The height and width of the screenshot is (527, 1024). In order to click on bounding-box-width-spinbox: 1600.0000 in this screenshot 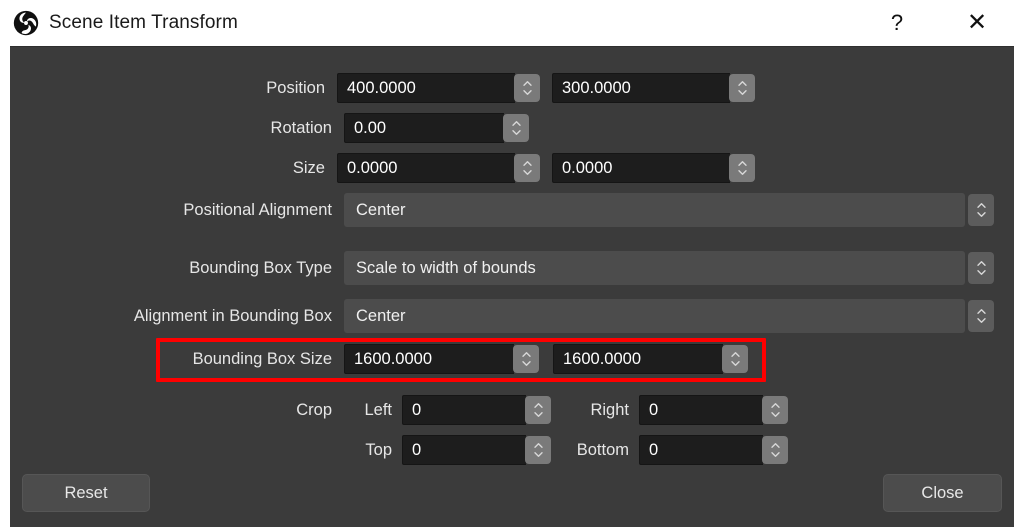, I will do `click(441, 359)`.